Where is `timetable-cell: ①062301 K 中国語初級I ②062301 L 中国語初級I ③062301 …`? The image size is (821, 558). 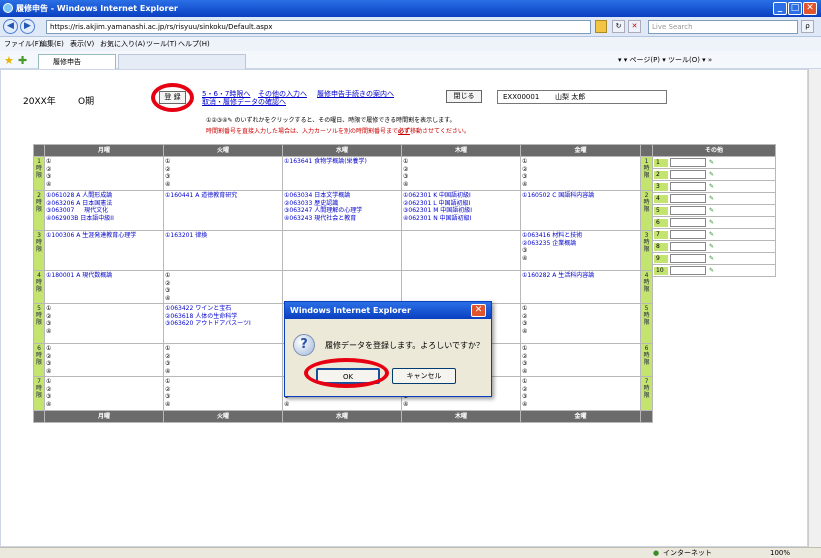
timetable-cell: ①062301 K 中国語初級I ②062301 L 中国語初級I ③062301 … is located at coordinates (461, 210).